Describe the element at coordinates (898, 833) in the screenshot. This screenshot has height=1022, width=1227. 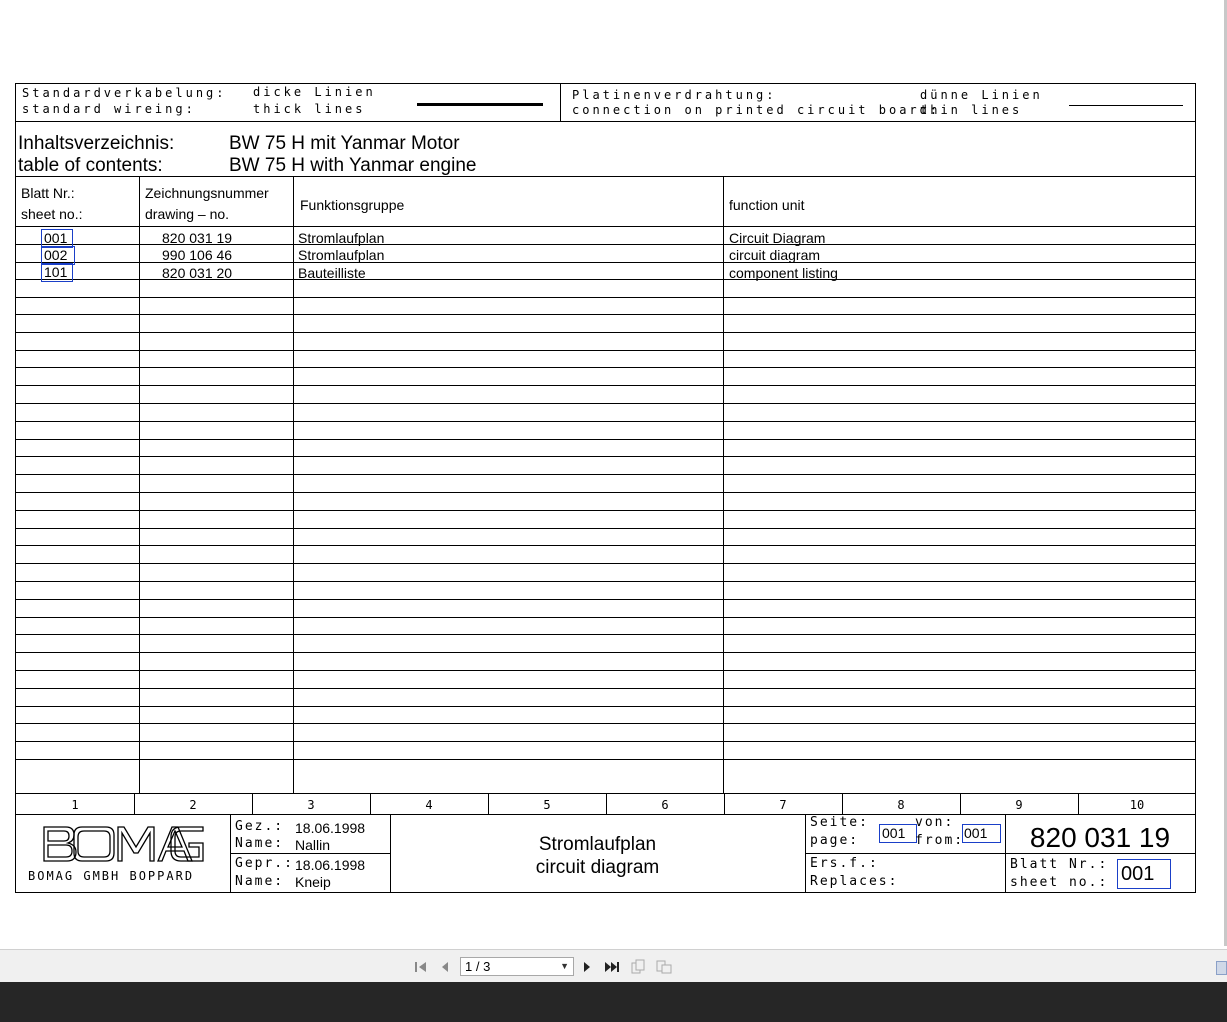
I see `page-number-box: 001` at that location.